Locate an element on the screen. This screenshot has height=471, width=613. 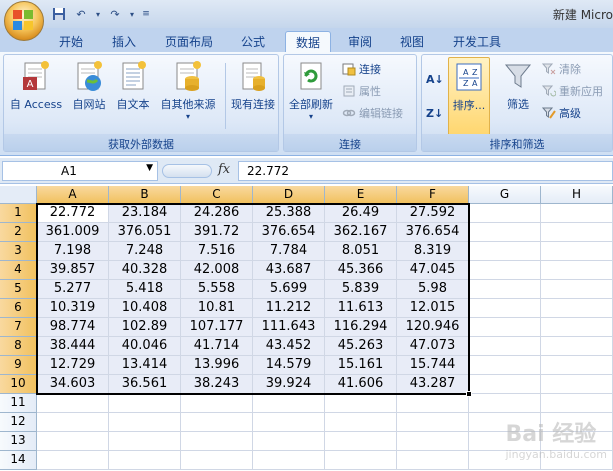
row-header-5: 5 is located at coordinates (18, 289).